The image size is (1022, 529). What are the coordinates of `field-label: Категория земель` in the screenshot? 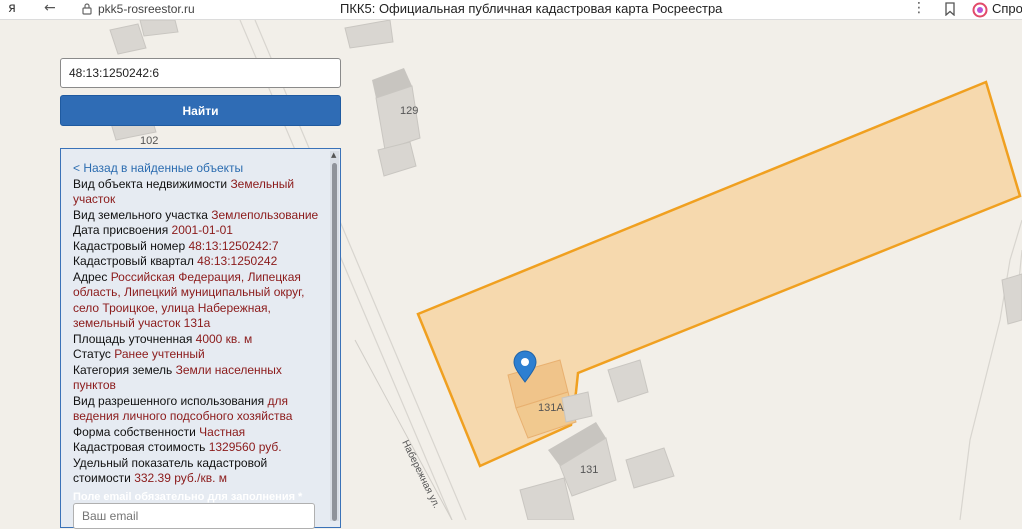 It's located at (124, 369).